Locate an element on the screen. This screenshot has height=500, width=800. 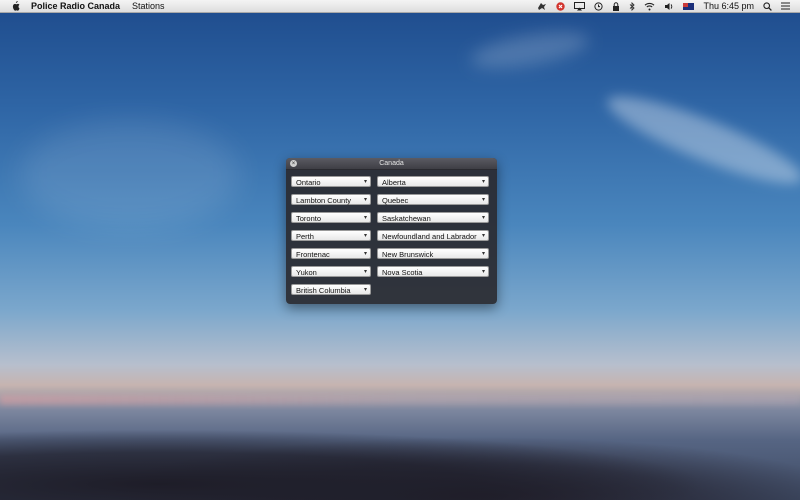
select-label: Toronto is located at coordinates (309, 218).